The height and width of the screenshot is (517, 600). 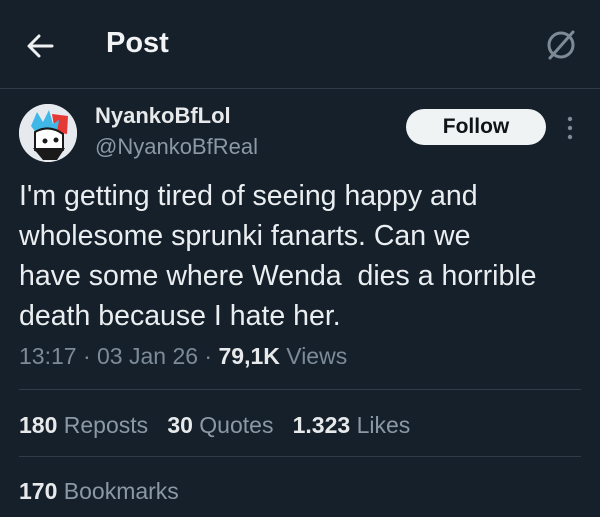 I want to click on follow-button: Follow, so click(x=476, y=127).